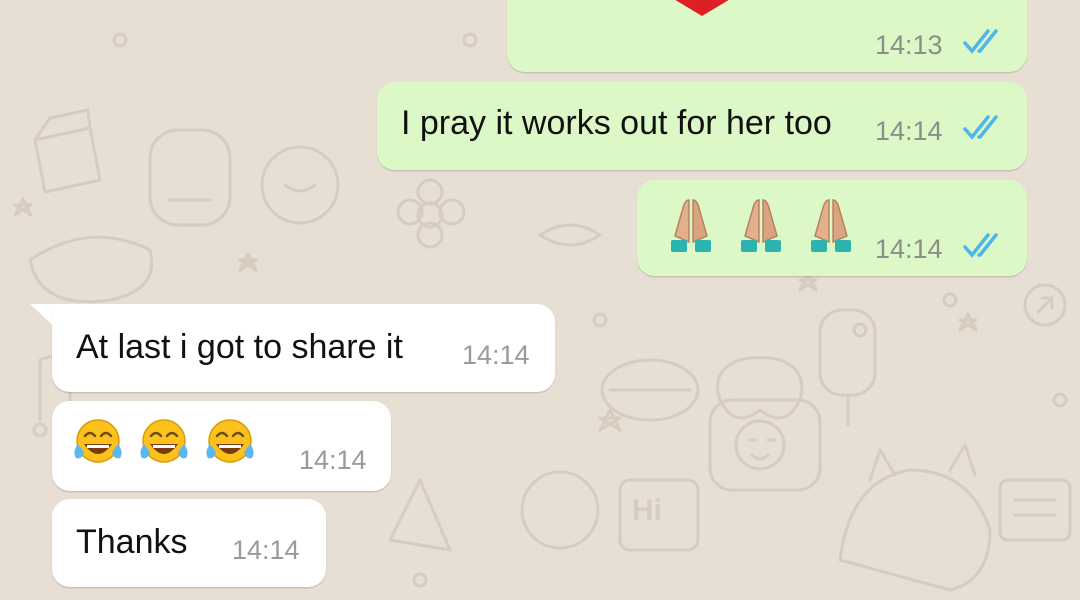 The image size is (1080, 600). I want to click on message-bubble-outgoing-3: 14:14, so click(832, 228).